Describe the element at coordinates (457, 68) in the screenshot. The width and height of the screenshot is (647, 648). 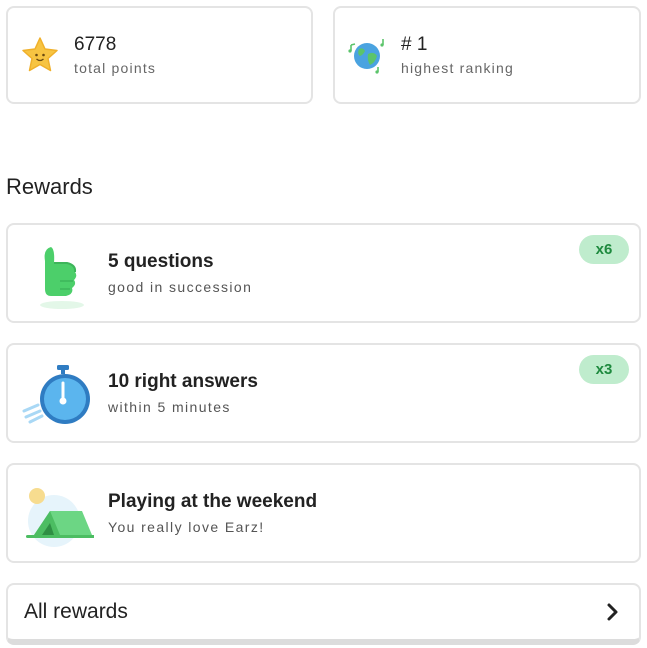
I see `highest-ranking-label: highest ranking` at that location.